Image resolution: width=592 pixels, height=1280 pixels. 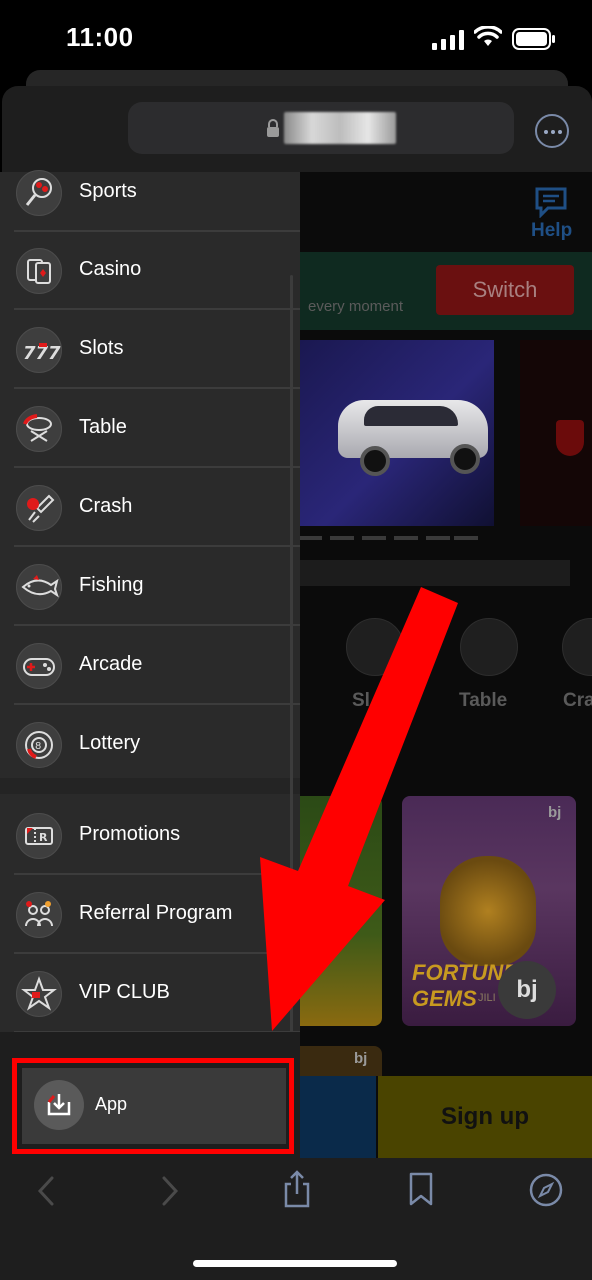 I want to click on share-icon, so click(x=297, y=1189).